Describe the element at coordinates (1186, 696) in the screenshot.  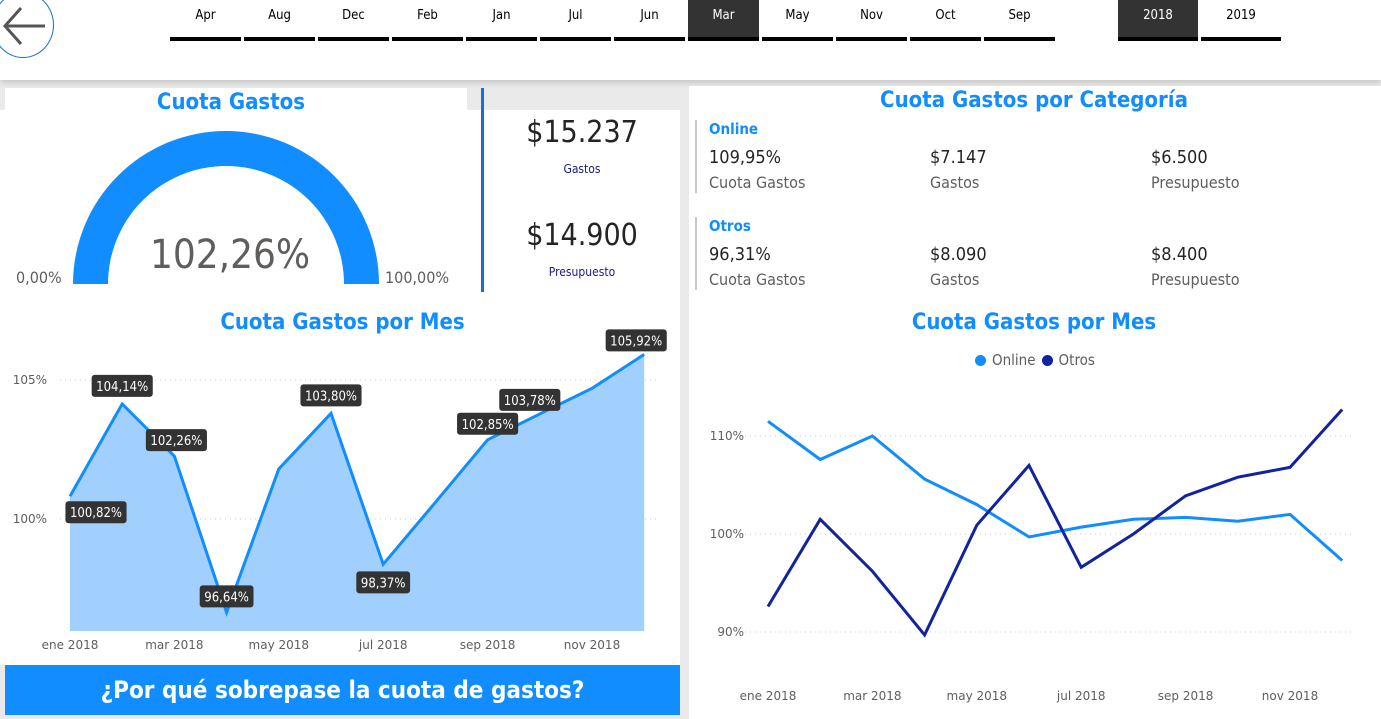
I see `x-tick-label: sep 2018` at that location.